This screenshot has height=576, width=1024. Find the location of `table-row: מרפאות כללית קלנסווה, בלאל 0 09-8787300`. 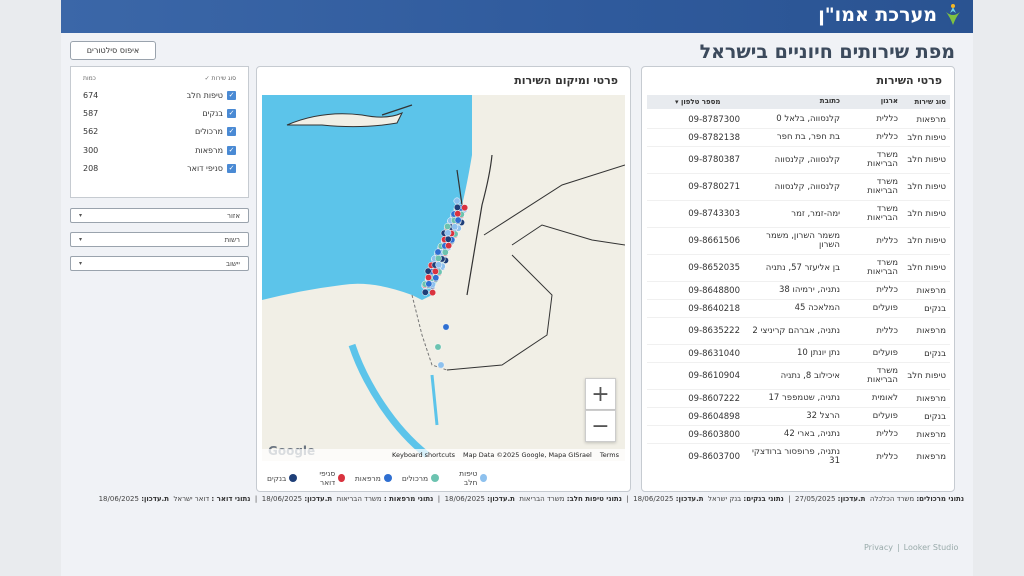

table-row: מרפאות כללית קלנסווה, בלאל 0 09-8787300 is located at coordinates (798, 120).